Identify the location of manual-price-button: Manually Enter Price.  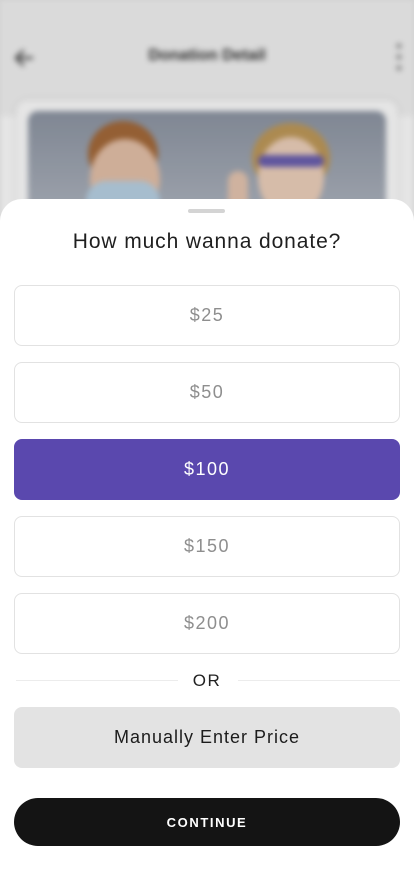
(207, 737).